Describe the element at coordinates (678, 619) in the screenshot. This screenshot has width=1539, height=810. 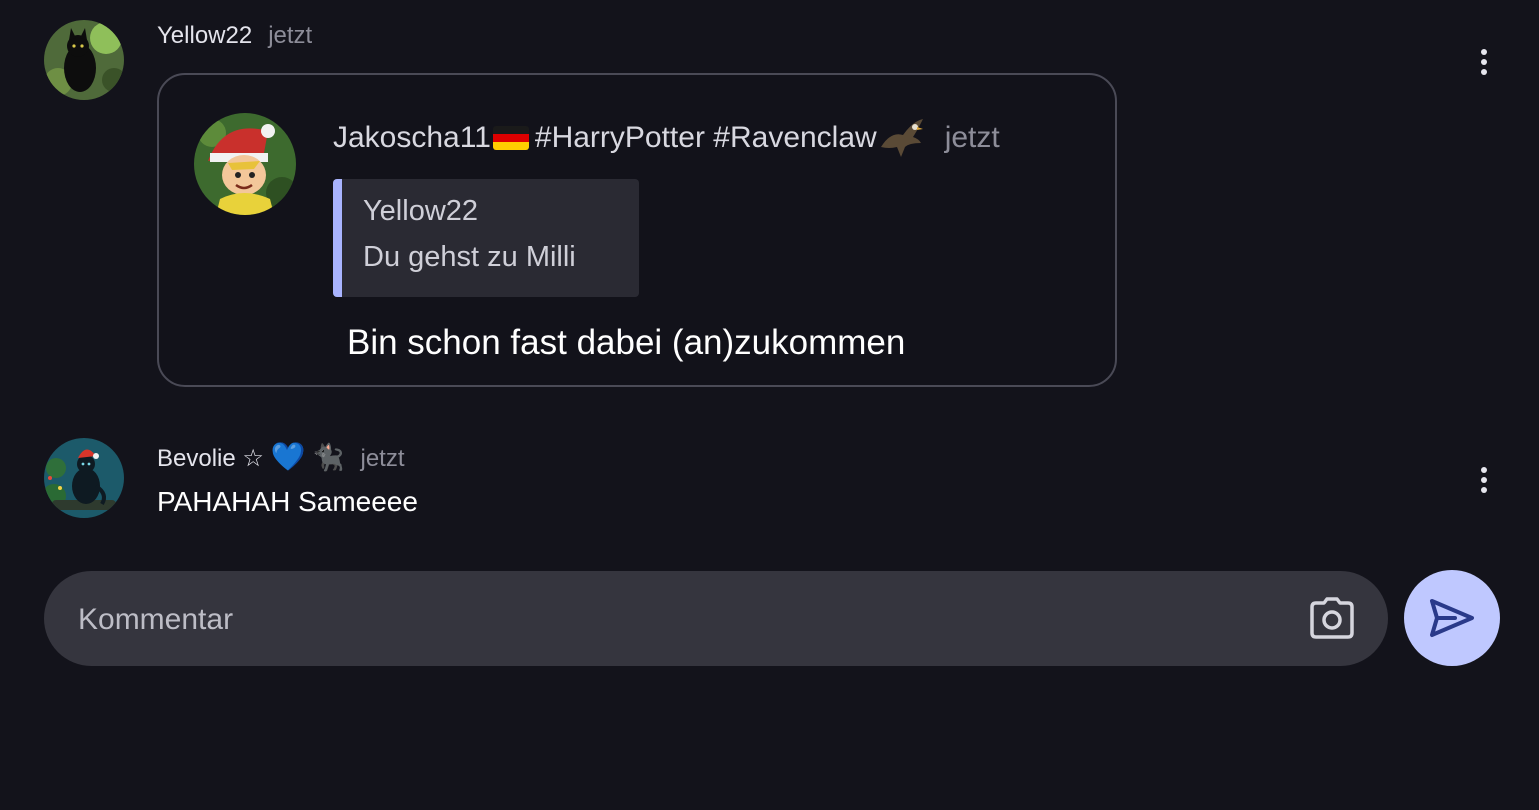
I see `comment-input` at that location.